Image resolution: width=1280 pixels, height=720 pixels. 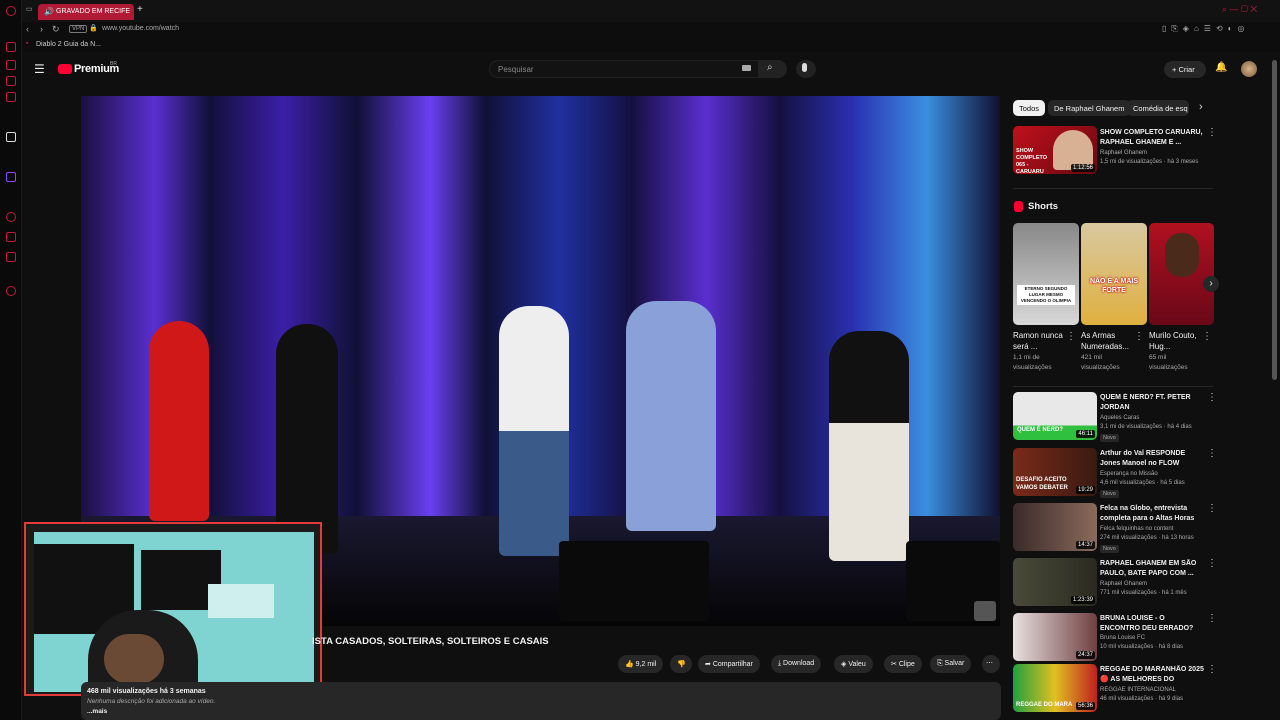 I want to click on video-thumbnail: QUEM É NERD? 46:11, so click(x=1055, y=416).